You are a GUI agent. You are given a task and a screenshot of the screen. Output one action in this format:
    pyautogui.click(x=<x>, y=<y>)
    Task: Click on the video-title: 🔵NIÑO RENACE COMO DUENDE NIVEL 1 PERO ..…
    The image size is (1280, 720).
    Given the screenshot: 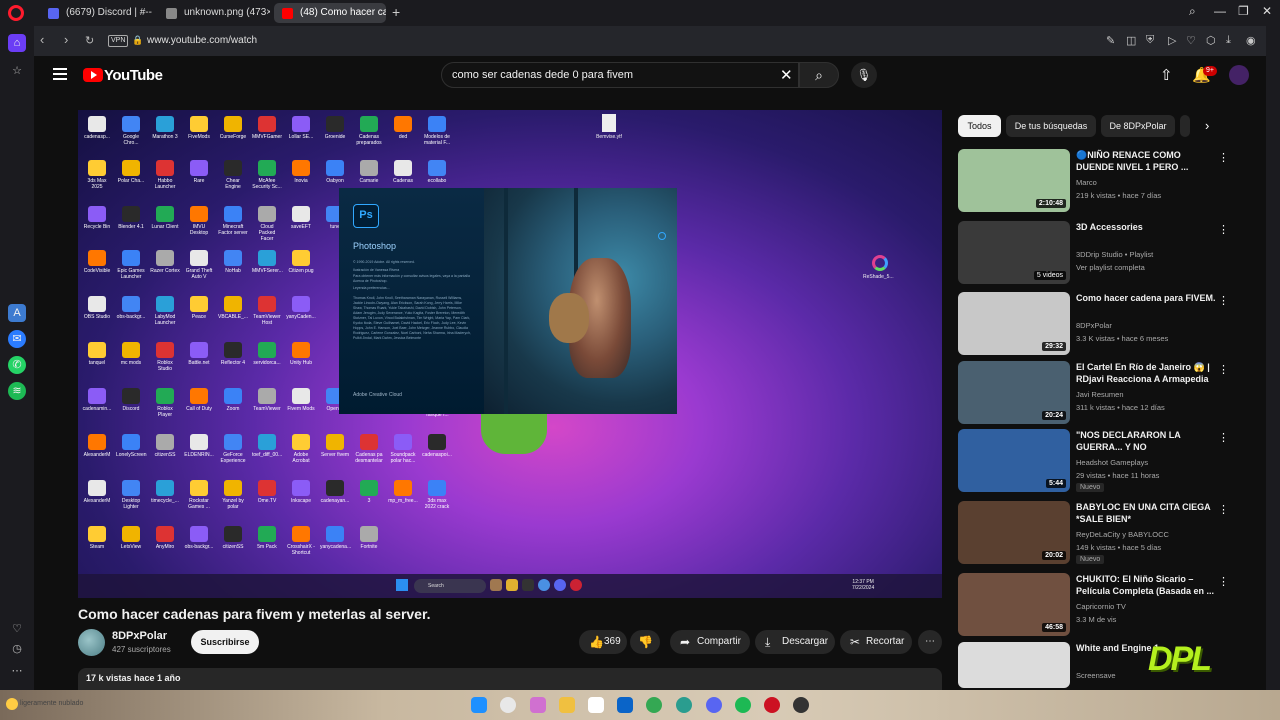 What is the action you would take?
    pyautogui.click(x=1146, y=161)
    